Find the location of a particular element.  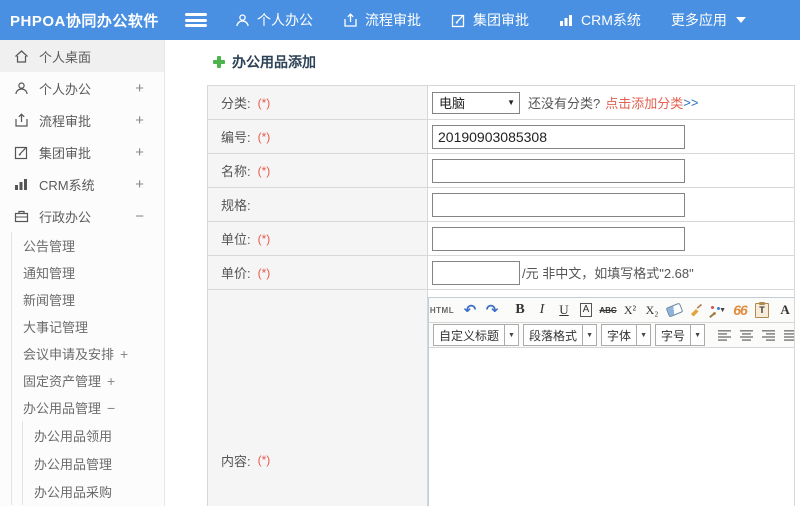

sidebar-item-meeting-mgmt: 会议申请及安排 + is located at coordinates (88, 353).